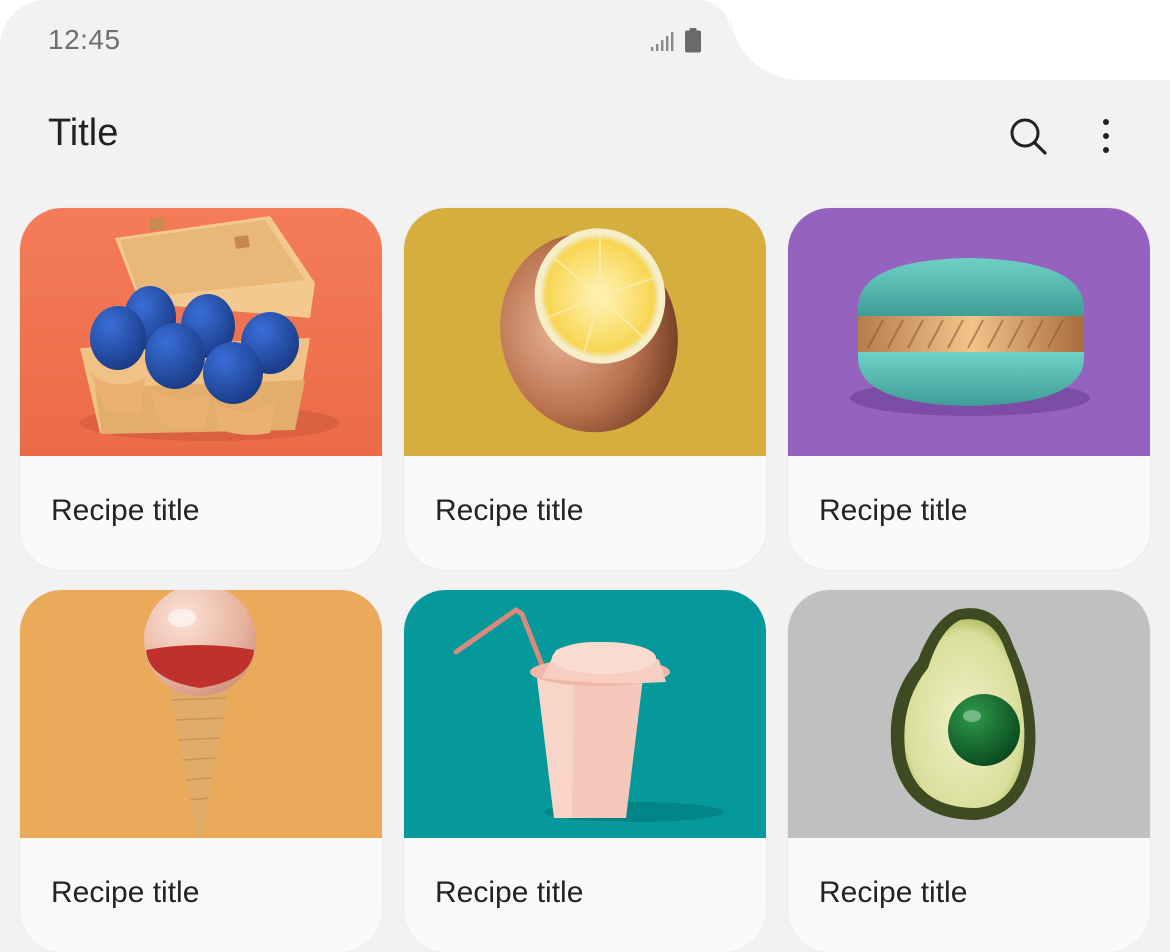  I want to click on signal-icon, so click(662, 41).